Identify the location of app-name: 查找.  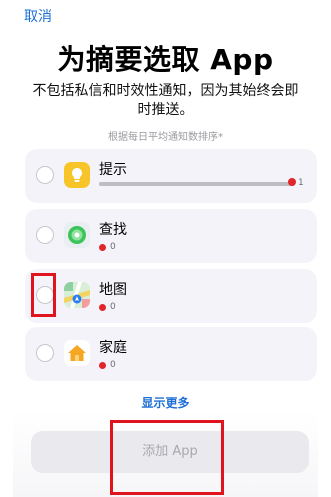
(113, 230).